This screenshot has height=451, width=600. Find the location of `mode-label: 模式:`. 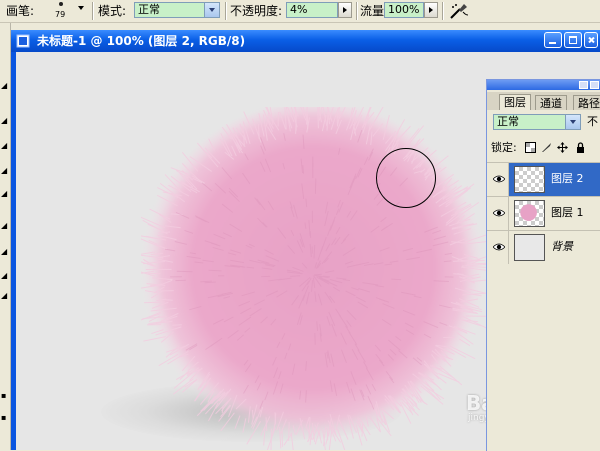

mode-label: 模式: is located at coordinates (112, 11).